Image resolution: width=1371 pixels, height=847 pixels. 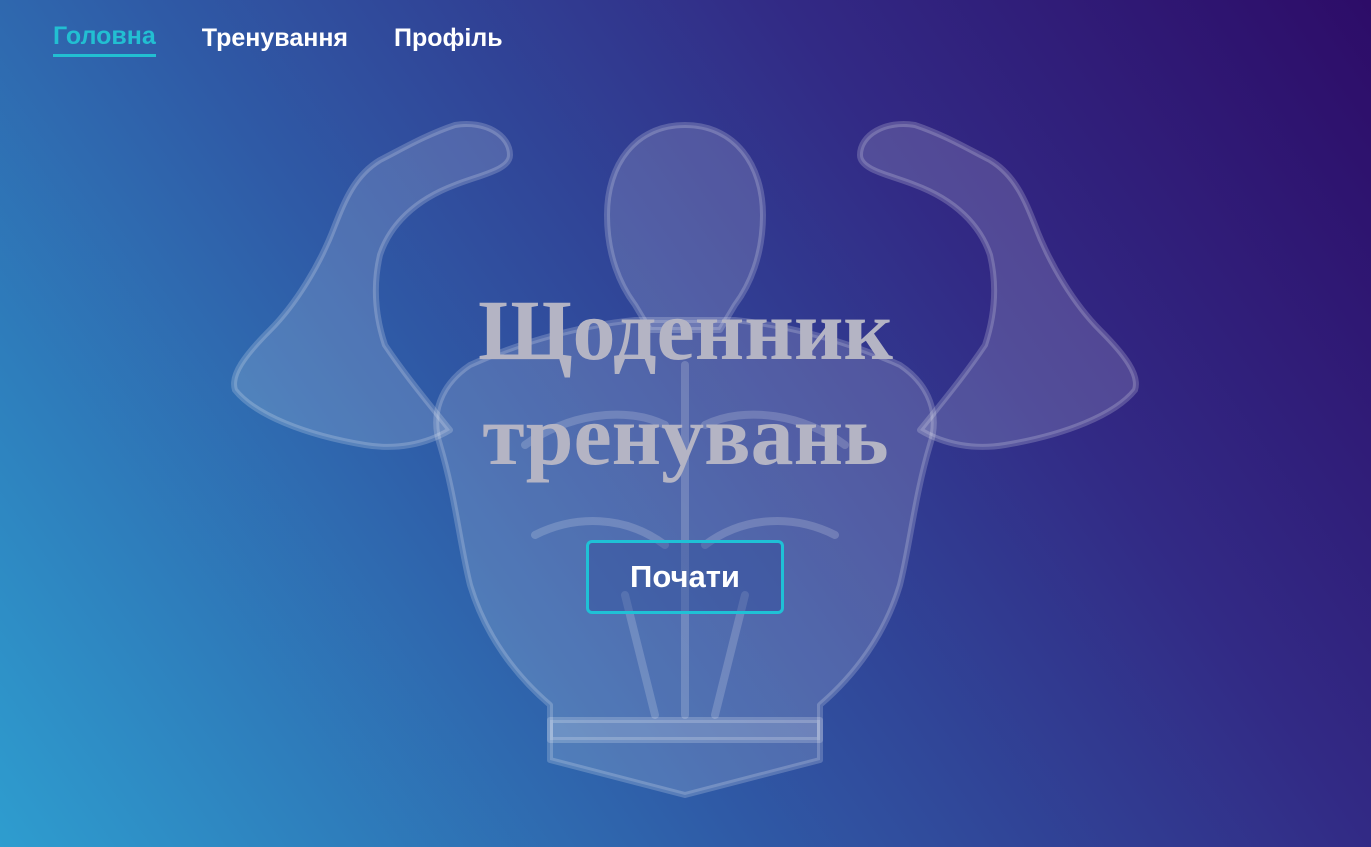 What do you see at coordinates (685, 330) in the screenshot?
I see `hero-title-line-1: Щоденник` at bounding box center [685, 330].